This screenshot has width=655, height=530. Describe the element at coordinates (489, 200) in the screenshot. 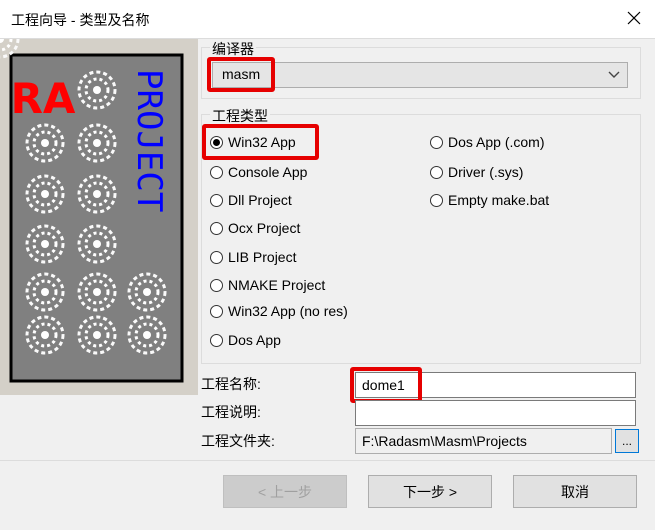

I see `radio-empty-make-bat: Empty make.bat` at that location.